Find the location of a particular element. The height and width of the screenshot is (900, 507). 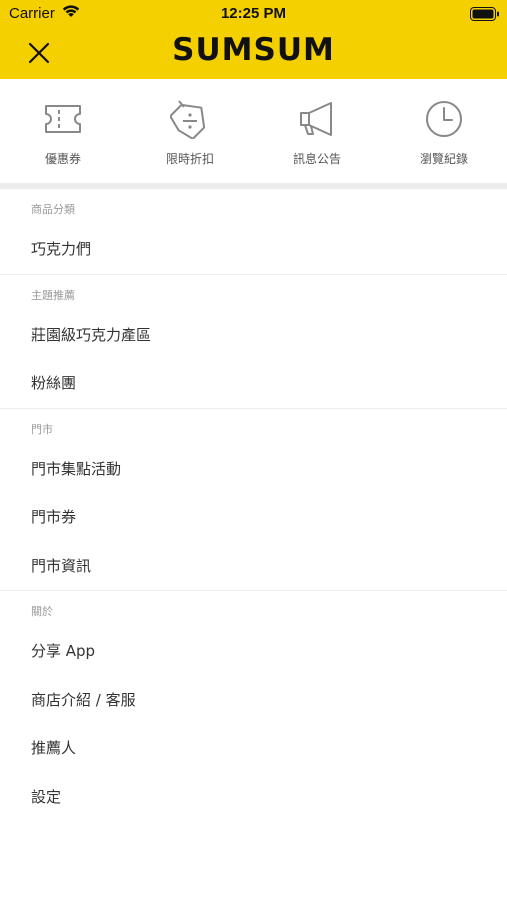

menu-item-store-points: 門市集點活動 is located at coordinates (253, 469).